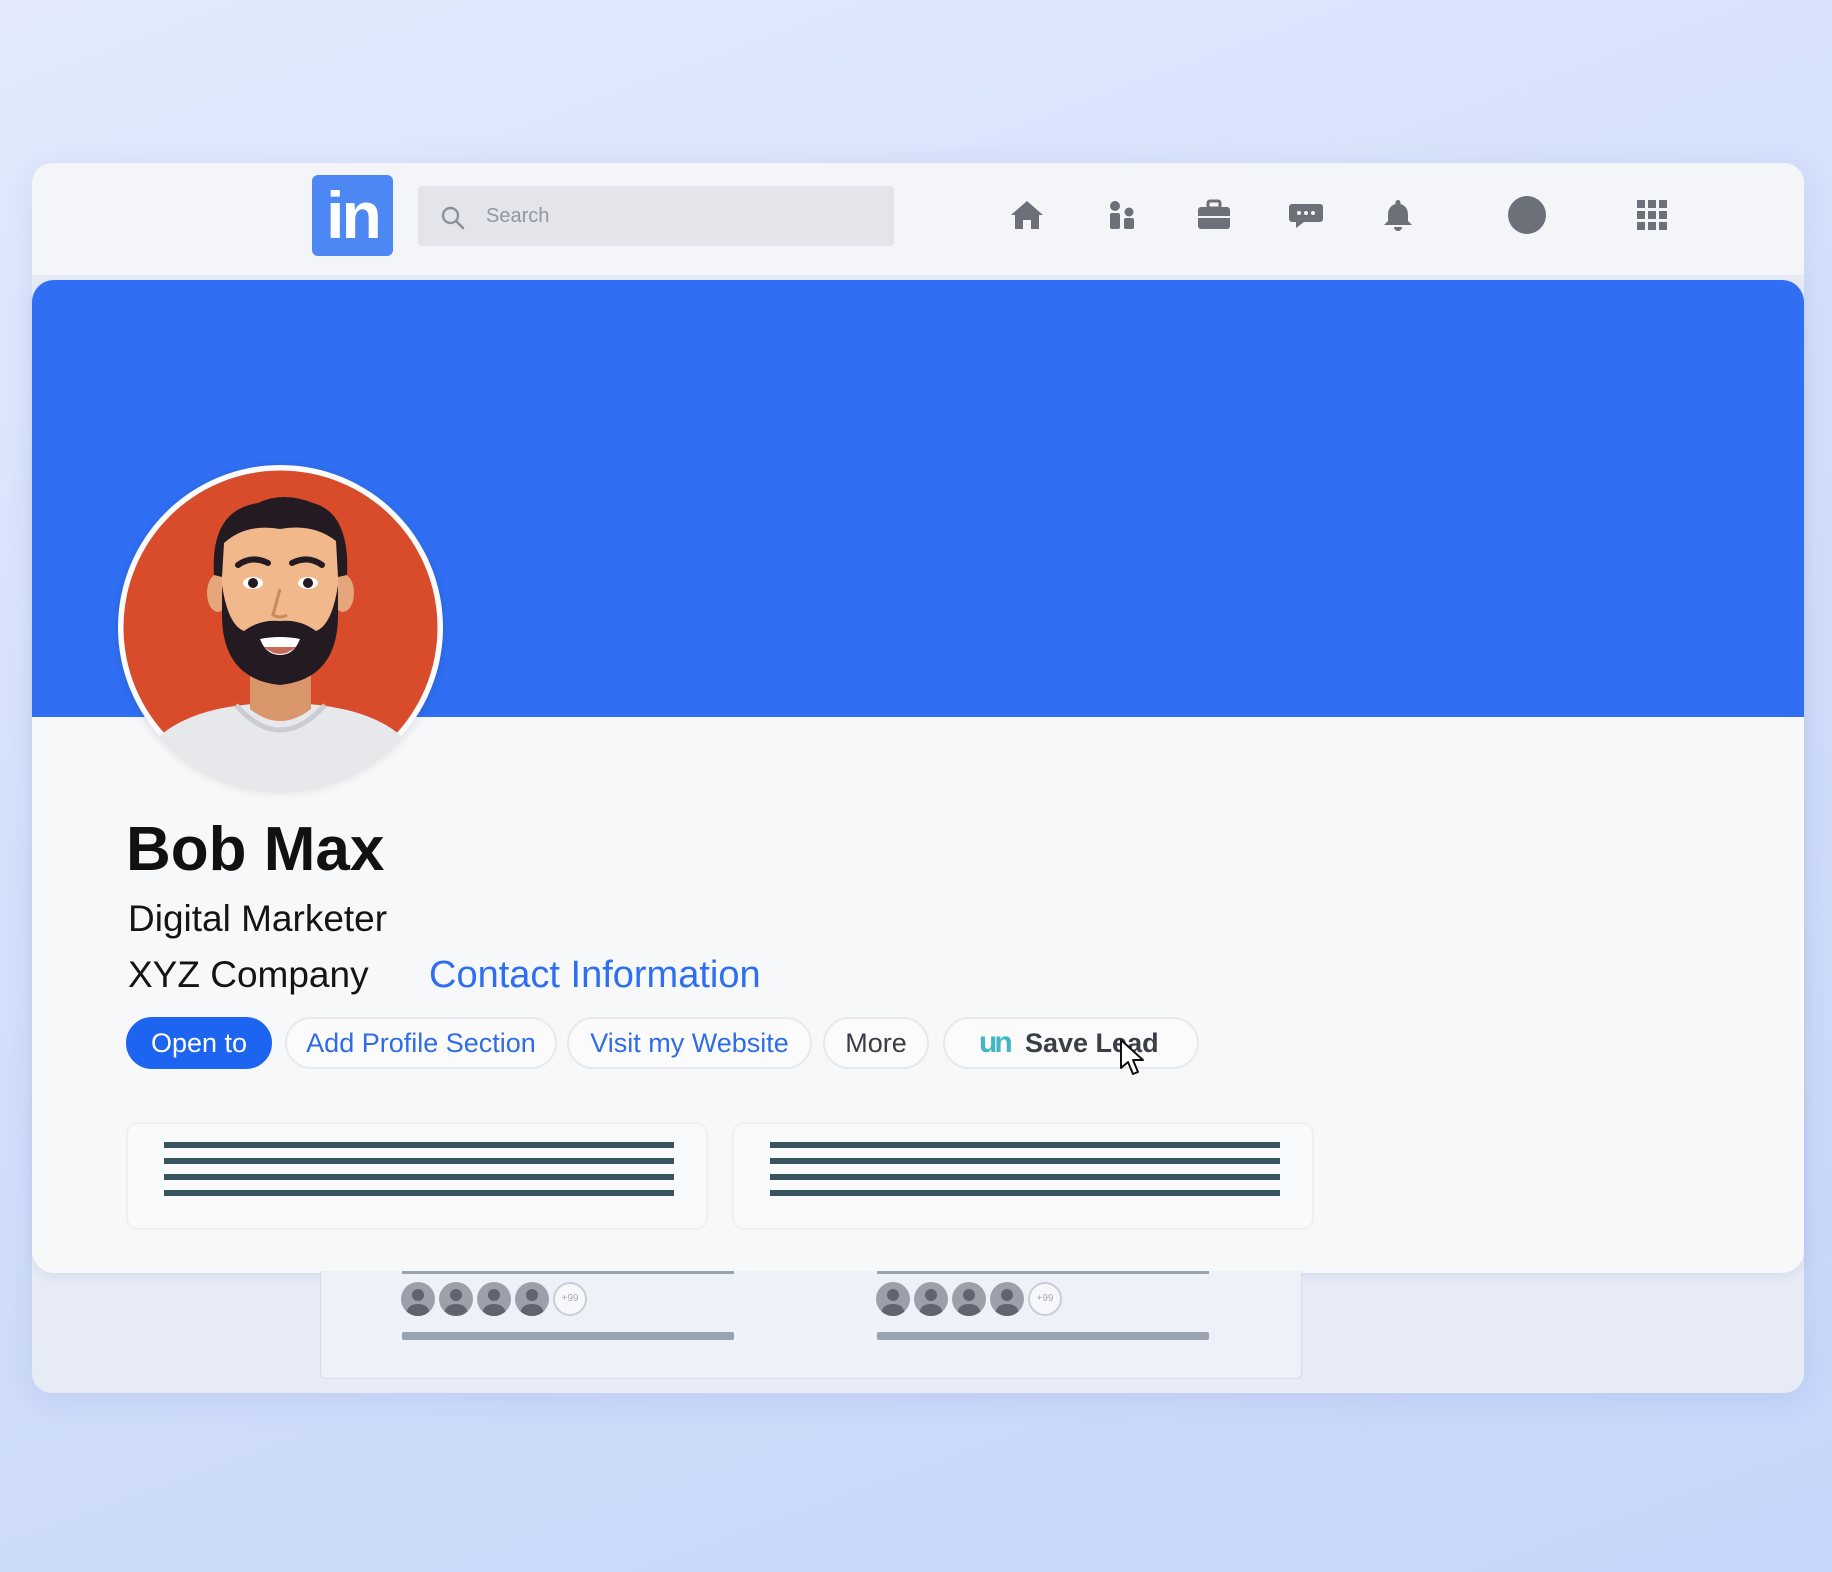 The width and height of the screenshot is (1832, 1572). Describe the element at coordinates (453, 218) in the screenshot. I see `search-icon` at that location.